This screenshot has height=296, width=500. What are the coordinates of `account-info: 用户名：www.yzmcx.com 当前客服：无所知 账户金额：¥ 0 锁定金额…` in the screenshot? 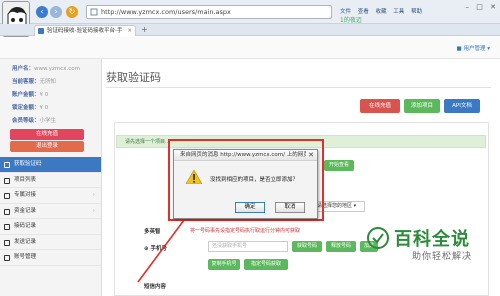 It's located at (50, 93).